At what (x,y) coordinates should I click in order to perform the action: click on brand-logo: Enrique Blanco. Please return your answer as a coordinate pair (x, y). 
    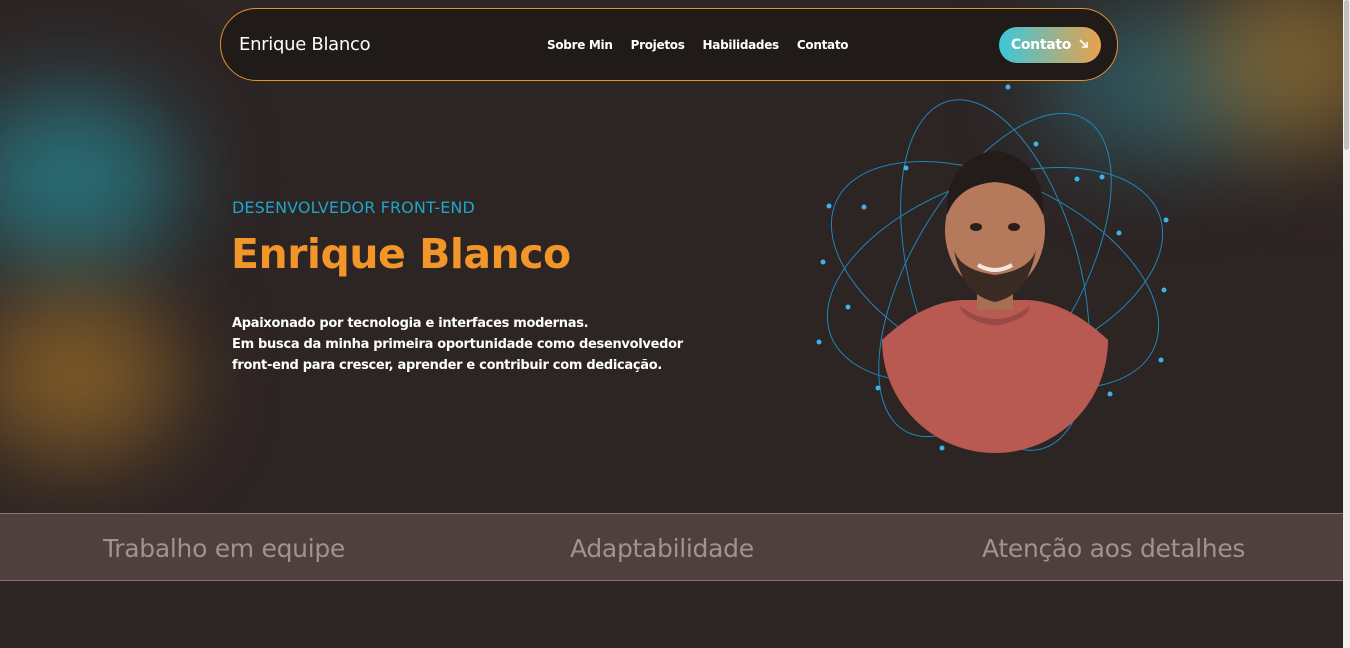
    Looking at the image, I should click on (305, 44).